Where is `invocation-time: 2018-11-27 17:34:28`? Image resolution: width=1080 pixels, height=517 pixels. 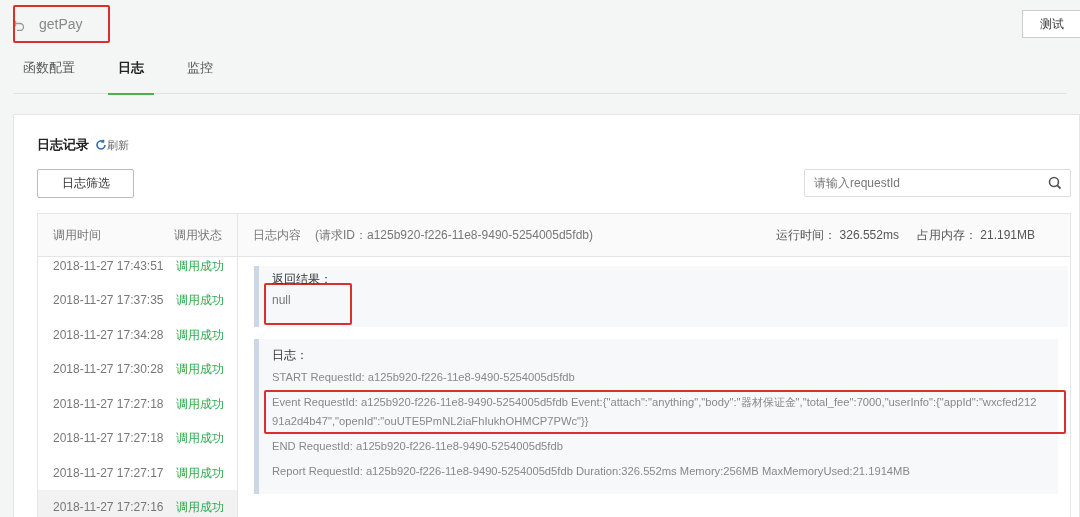 invocation-time: 2018-11-27 17:34:28 is located at coordinates (108, 335).